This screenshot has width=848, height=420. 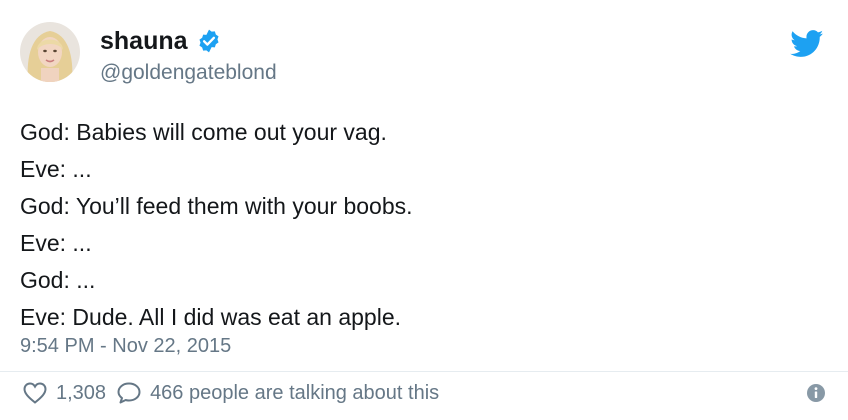 I want to click on twitter-bird-icon, so click(x=807, y=44).